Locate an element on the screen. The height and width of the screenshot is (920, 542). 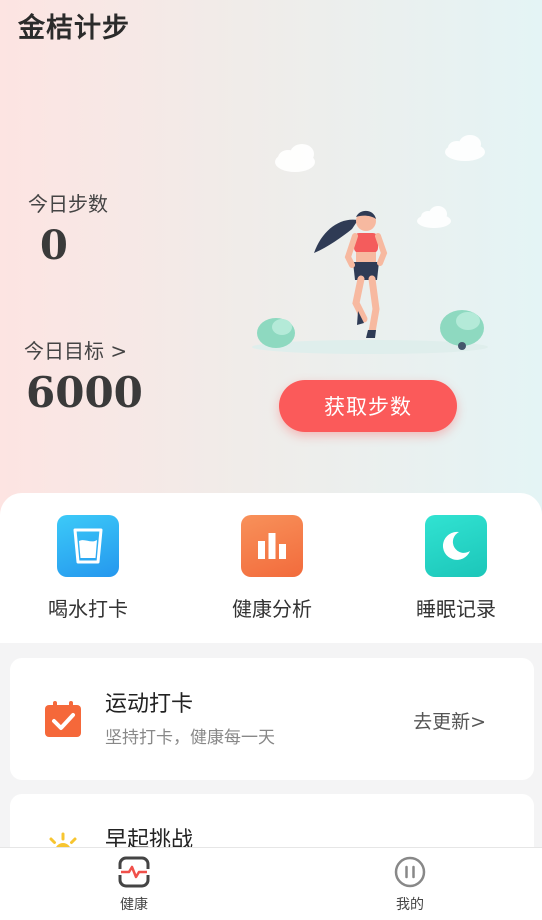
quick-action-water: 喝水打卡 is located at coordinates (88, 568).